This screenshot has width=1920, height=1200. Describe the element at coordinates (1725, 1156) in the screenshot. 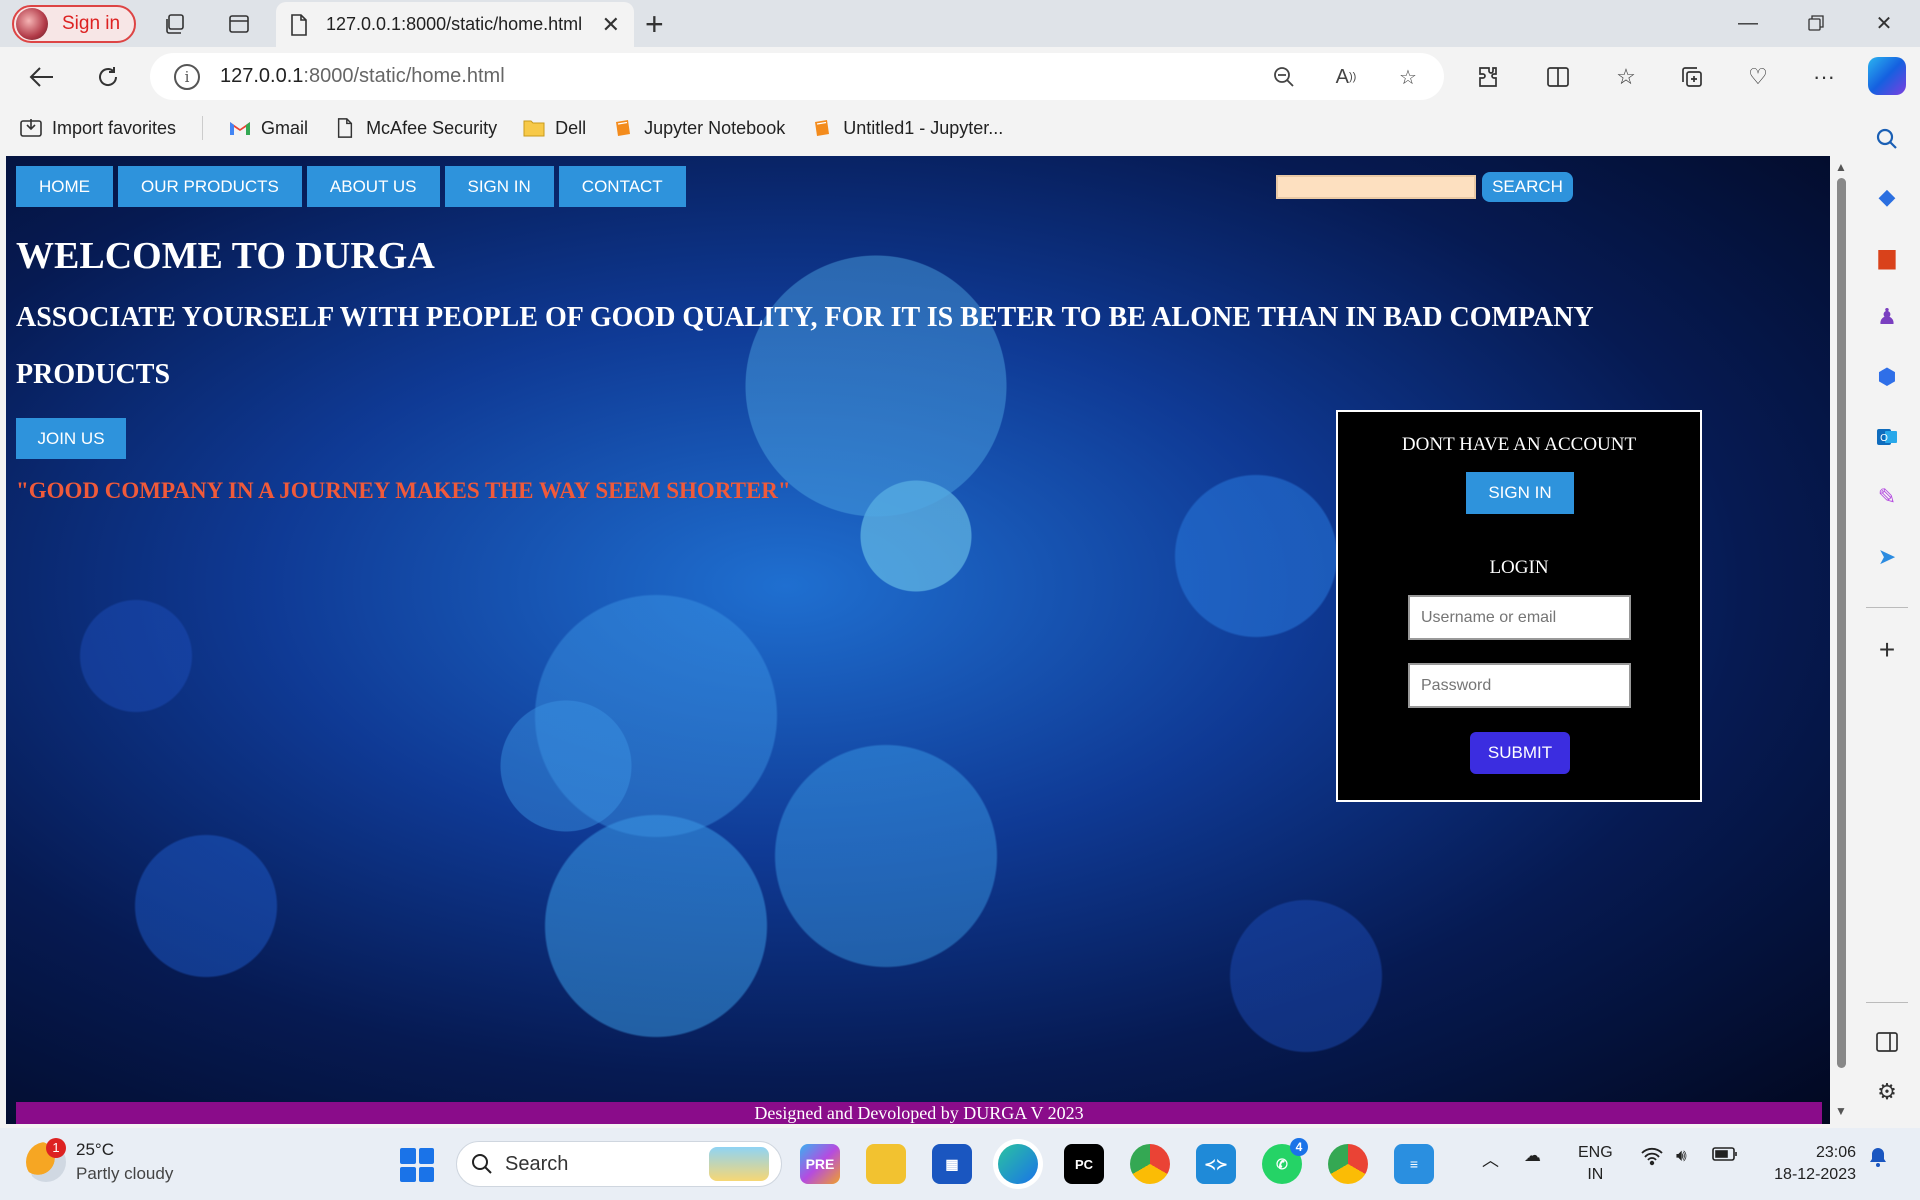

I see `battery-icon` at that location.